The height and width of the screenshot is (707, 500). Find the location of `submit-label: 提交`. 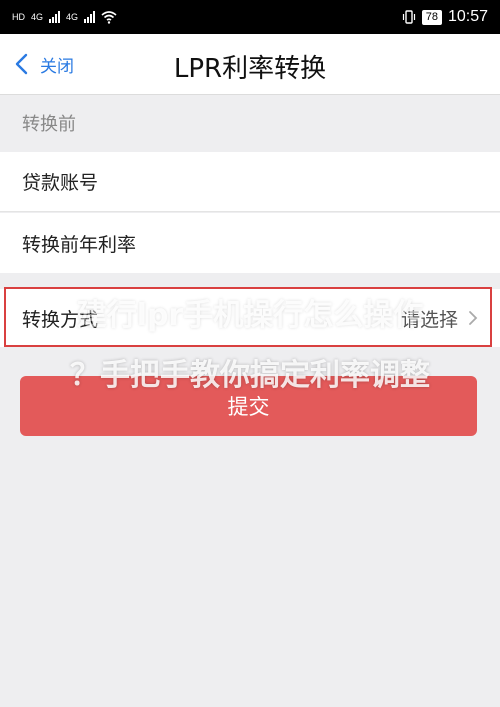

submit-label: 提交 is located at coordinates (248, 407).